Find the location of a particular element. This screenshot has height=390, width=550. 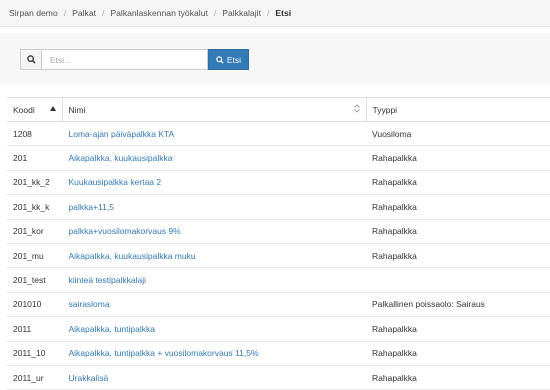

table-row: 201_kk_k palkka+11,5 Rahapalkka is located at coordinates (278, 207).